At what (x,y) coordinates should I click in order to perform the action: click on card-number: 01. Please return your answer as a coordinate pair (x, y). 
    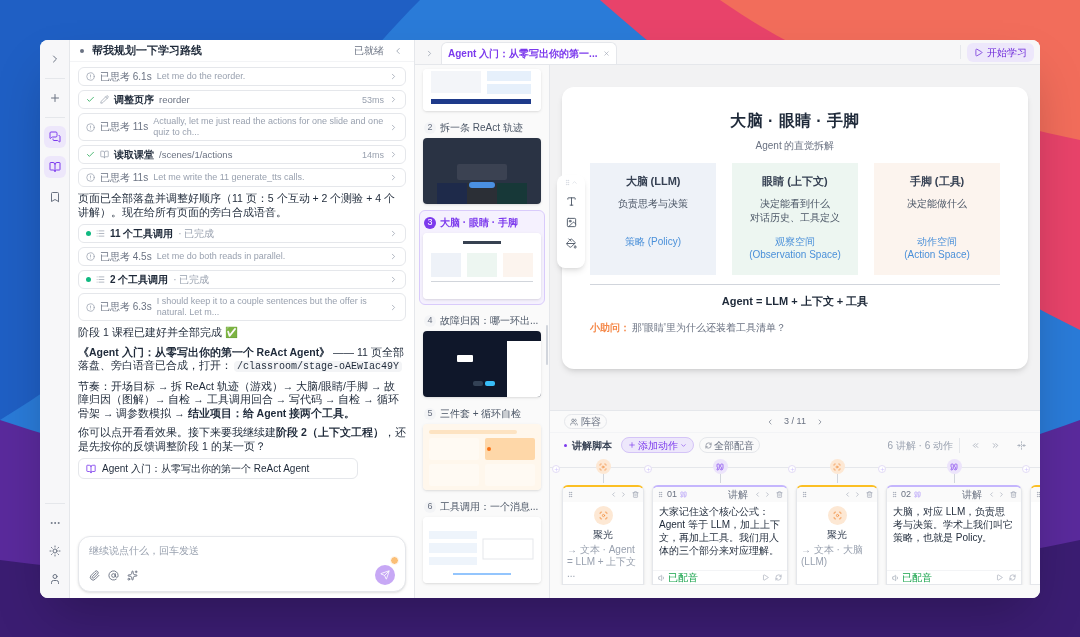
    Looking at the image, I should click on (672, 494).